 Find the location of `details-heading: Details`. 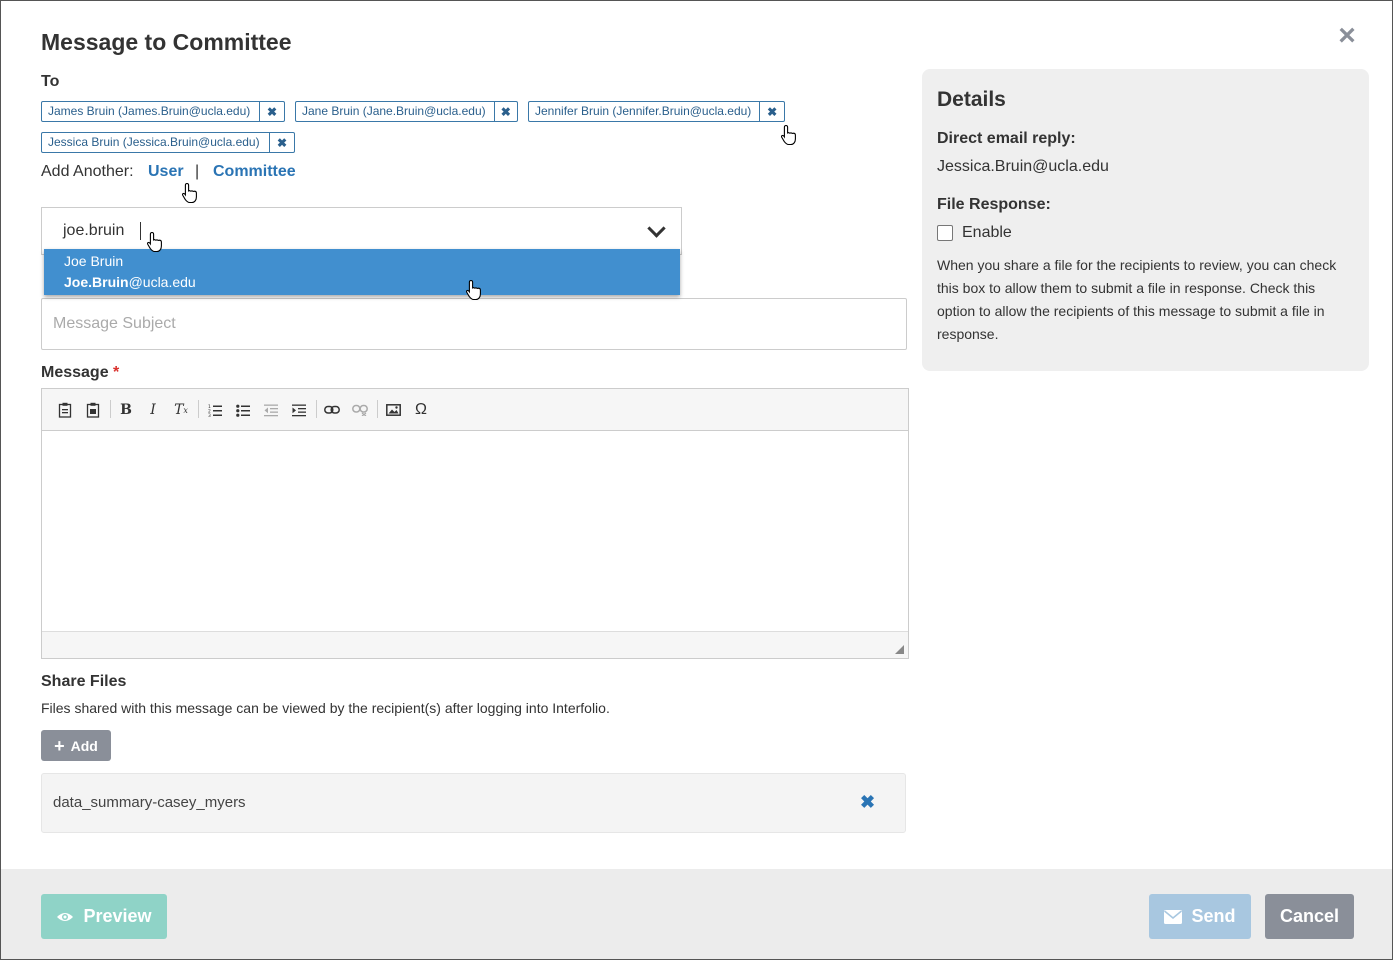

details-heading: Details is located at coordinates (971, 99).